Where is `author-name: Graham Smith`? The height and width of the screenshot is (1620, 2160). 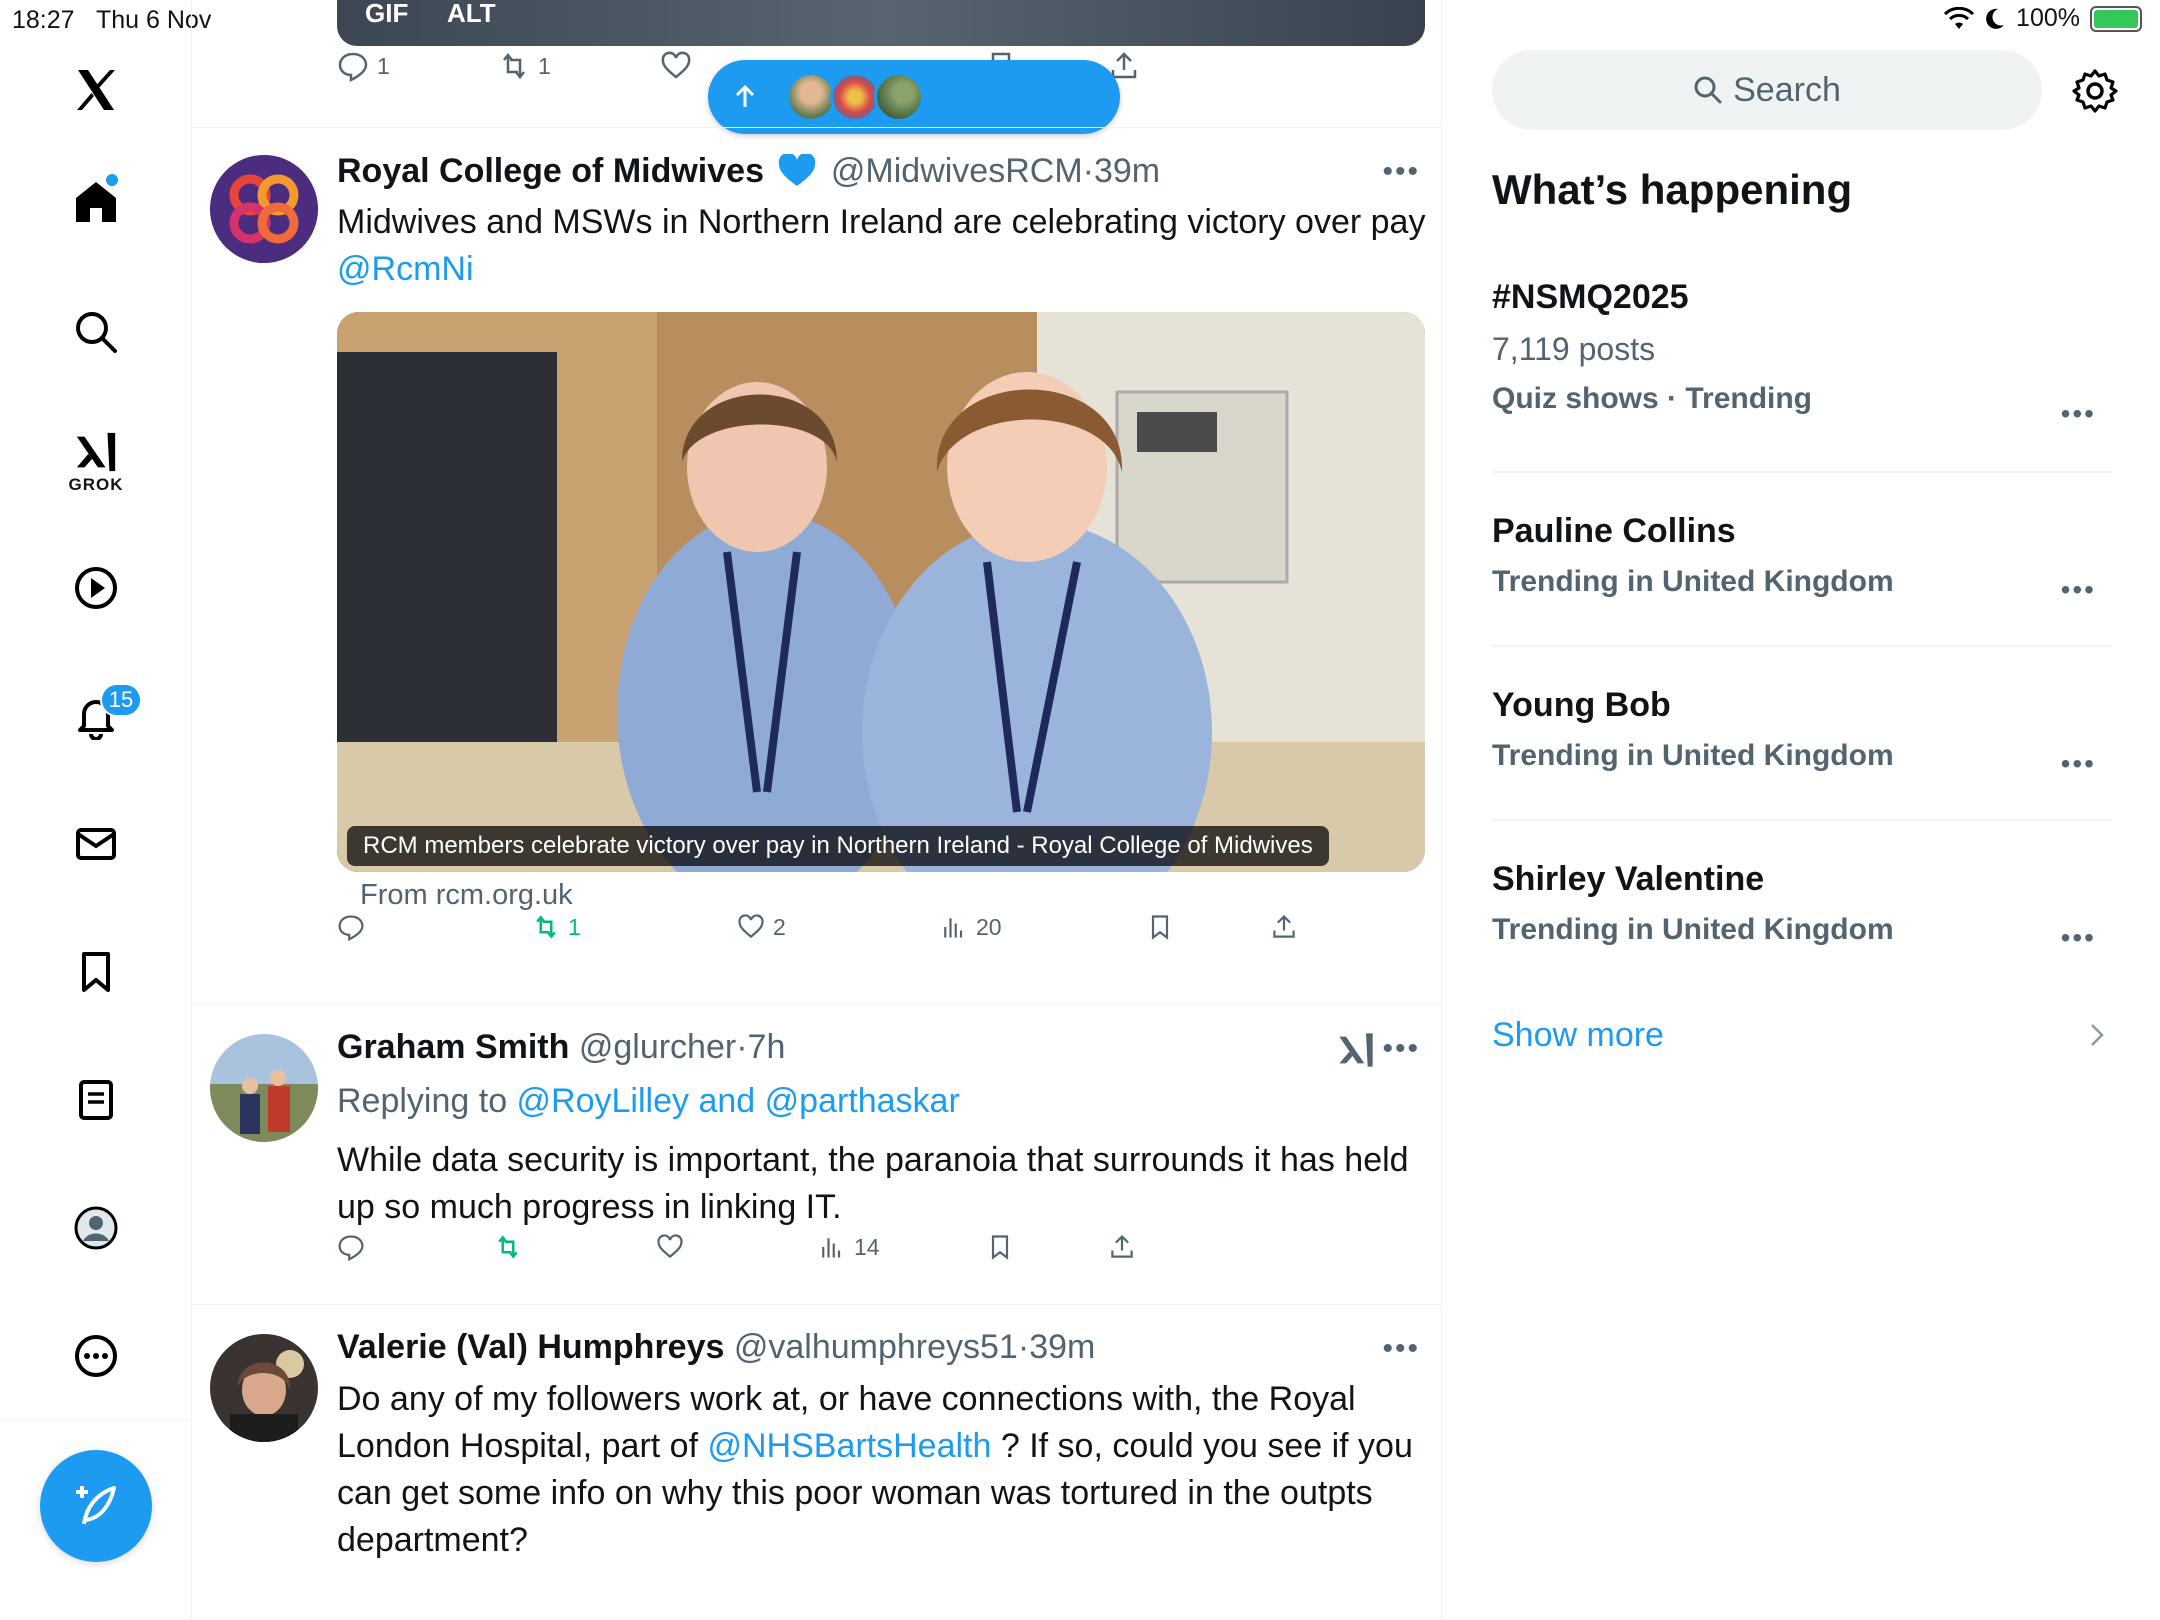 author-name: Graham Smith is located at coordinates (453, 1047).